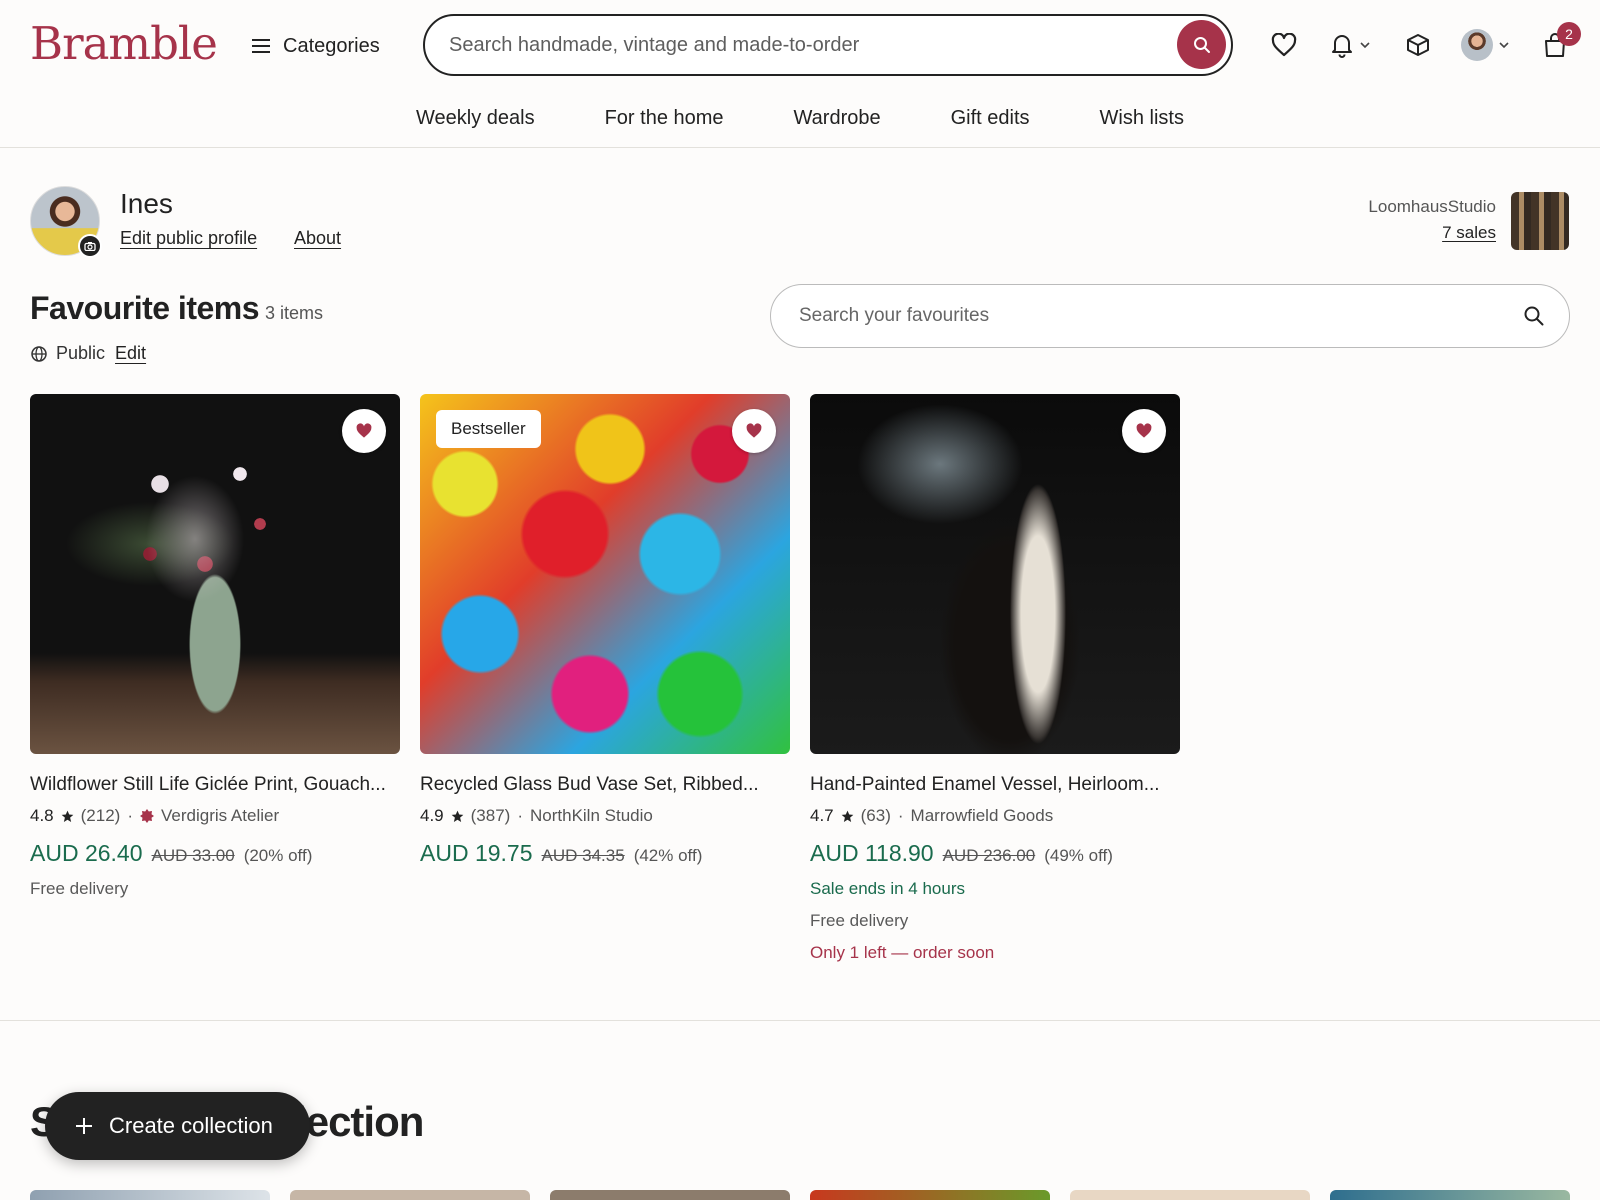  Describe the element at coordinates (188, 238) in the screenshot. I see `edit-public-profile-link: Edit public profile` at that location.